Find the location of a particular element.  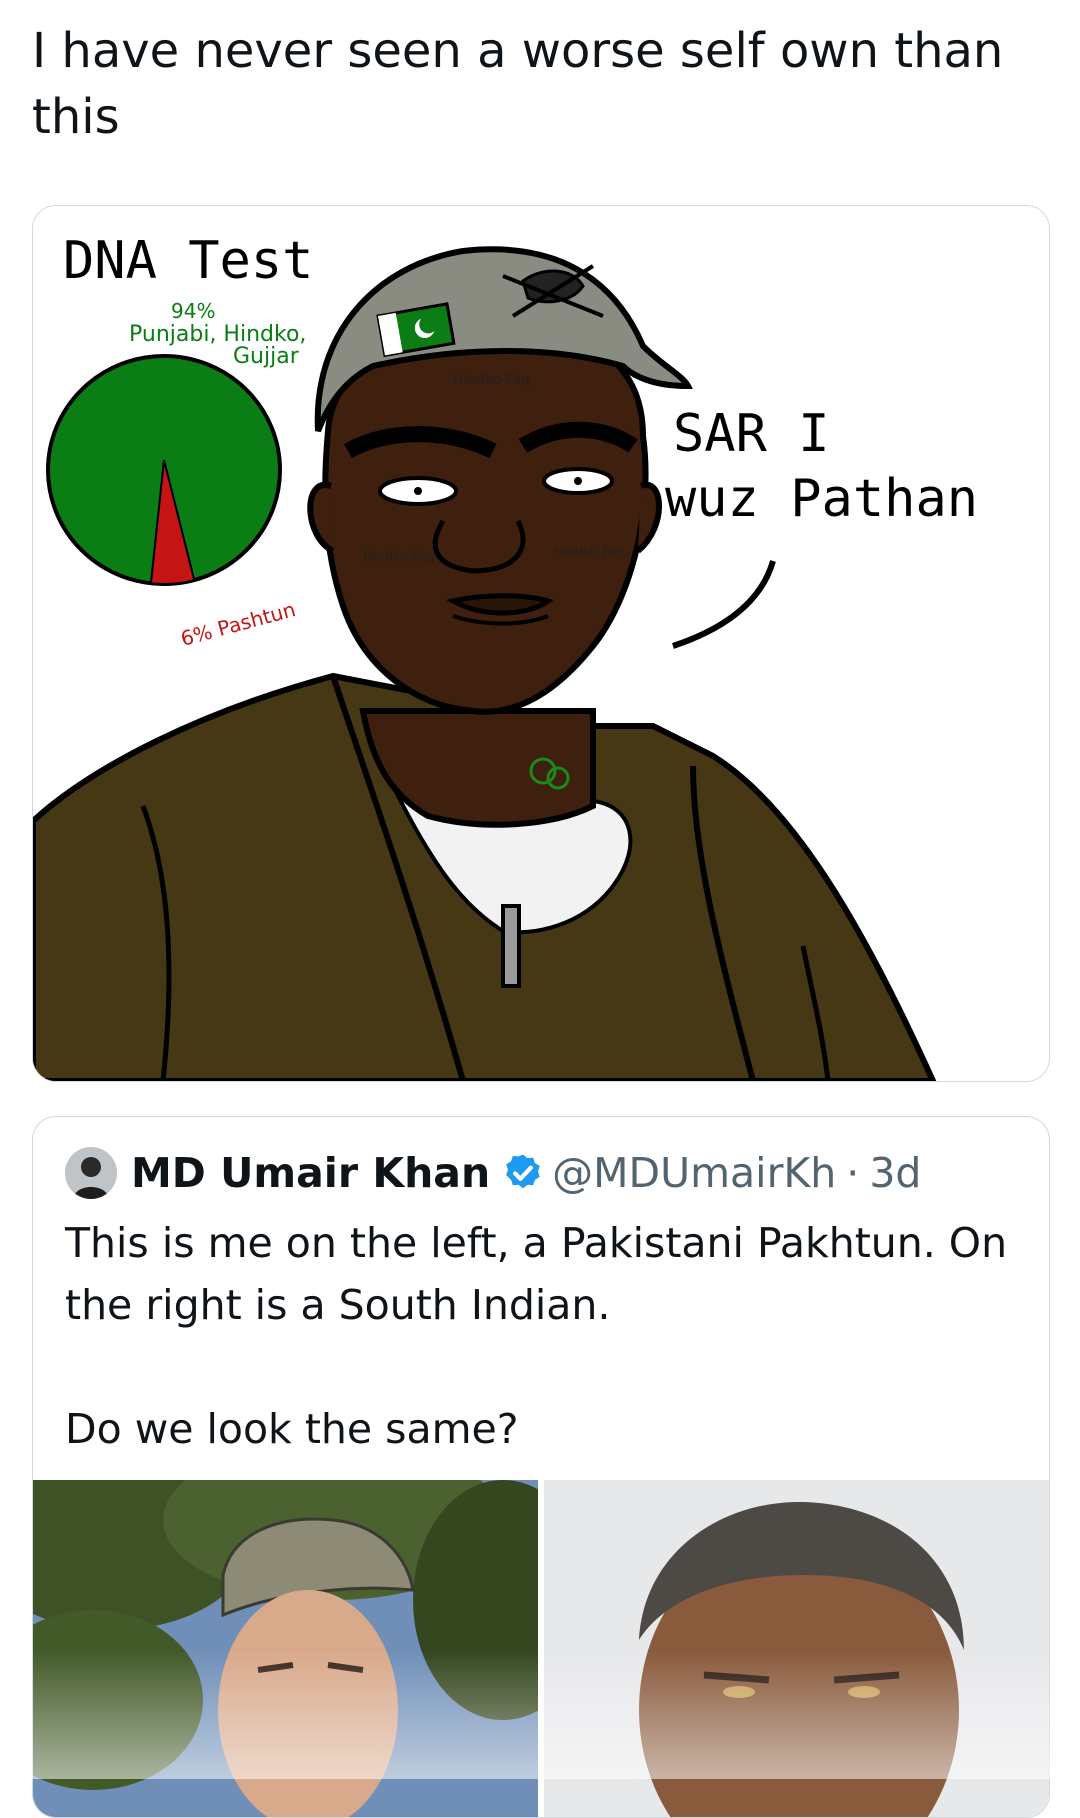

quoted-text-para2: Do we look the same? is located at coordinates (292, 1429).